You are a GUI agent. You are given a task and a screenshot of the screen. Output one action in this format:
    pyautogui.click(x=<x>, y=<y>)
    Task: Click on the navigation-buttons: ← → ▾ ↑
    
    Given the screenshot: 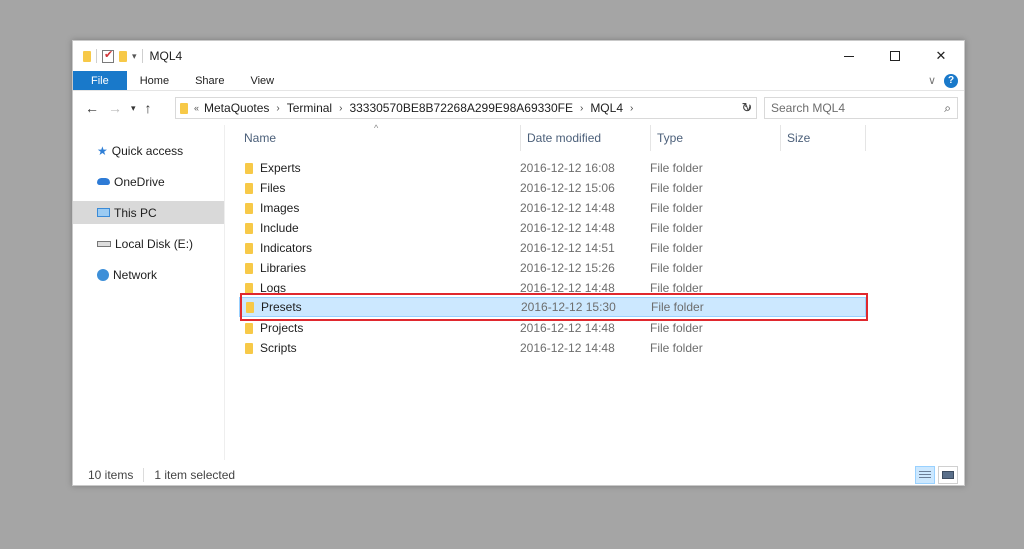 What is the action you would take?
    pyautogui.click(x=124, y=108)
    